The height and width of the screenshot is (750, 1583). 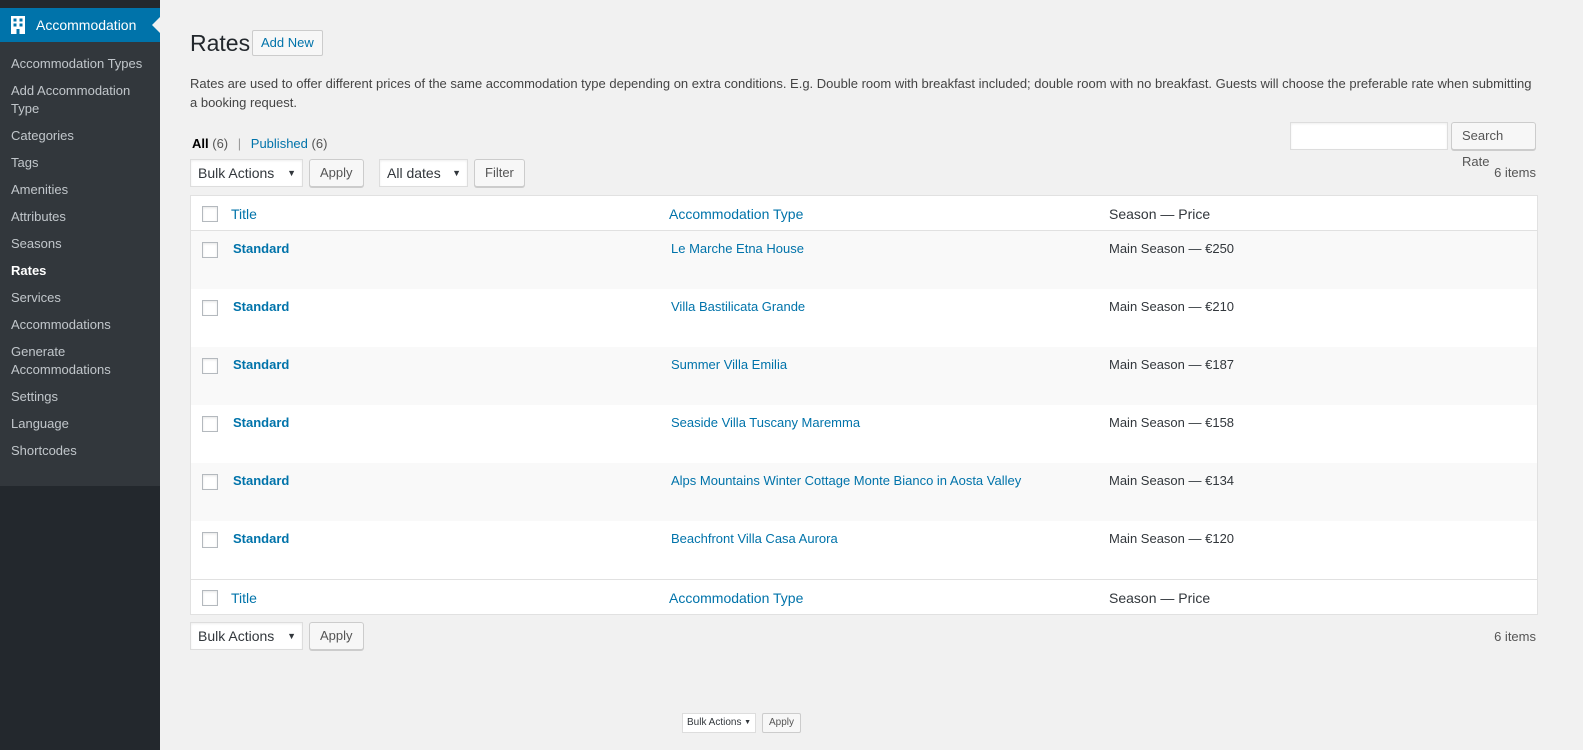 I want to click on select-all-checkbox-footer, so click(x=210, y=598).